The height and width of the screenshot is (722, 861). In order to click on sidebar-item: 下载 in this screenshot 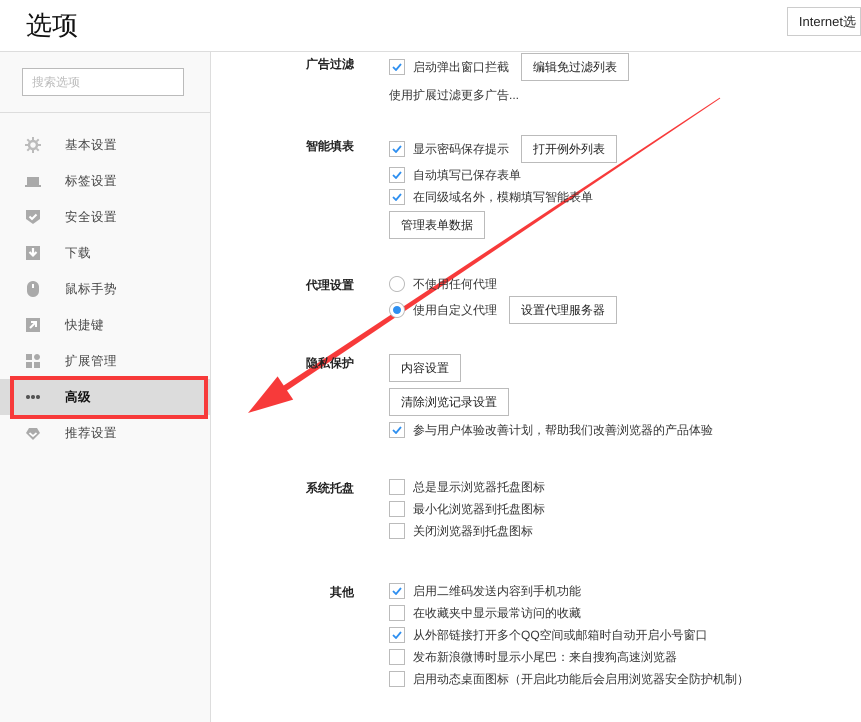, I will do `click(105, 253)`.